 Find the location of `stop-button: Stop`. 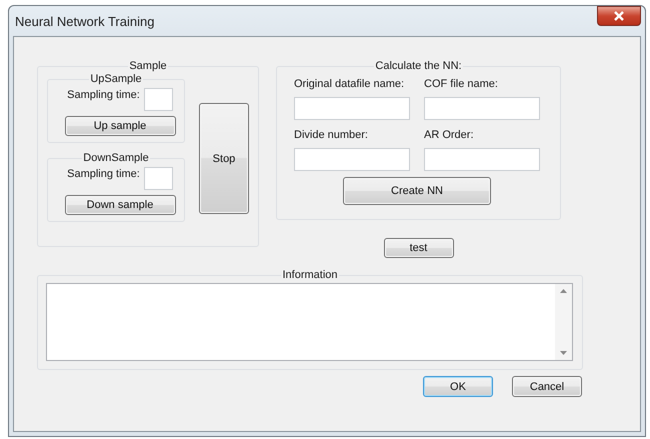

stop-button: Stop is located at coordinates (224, 158).